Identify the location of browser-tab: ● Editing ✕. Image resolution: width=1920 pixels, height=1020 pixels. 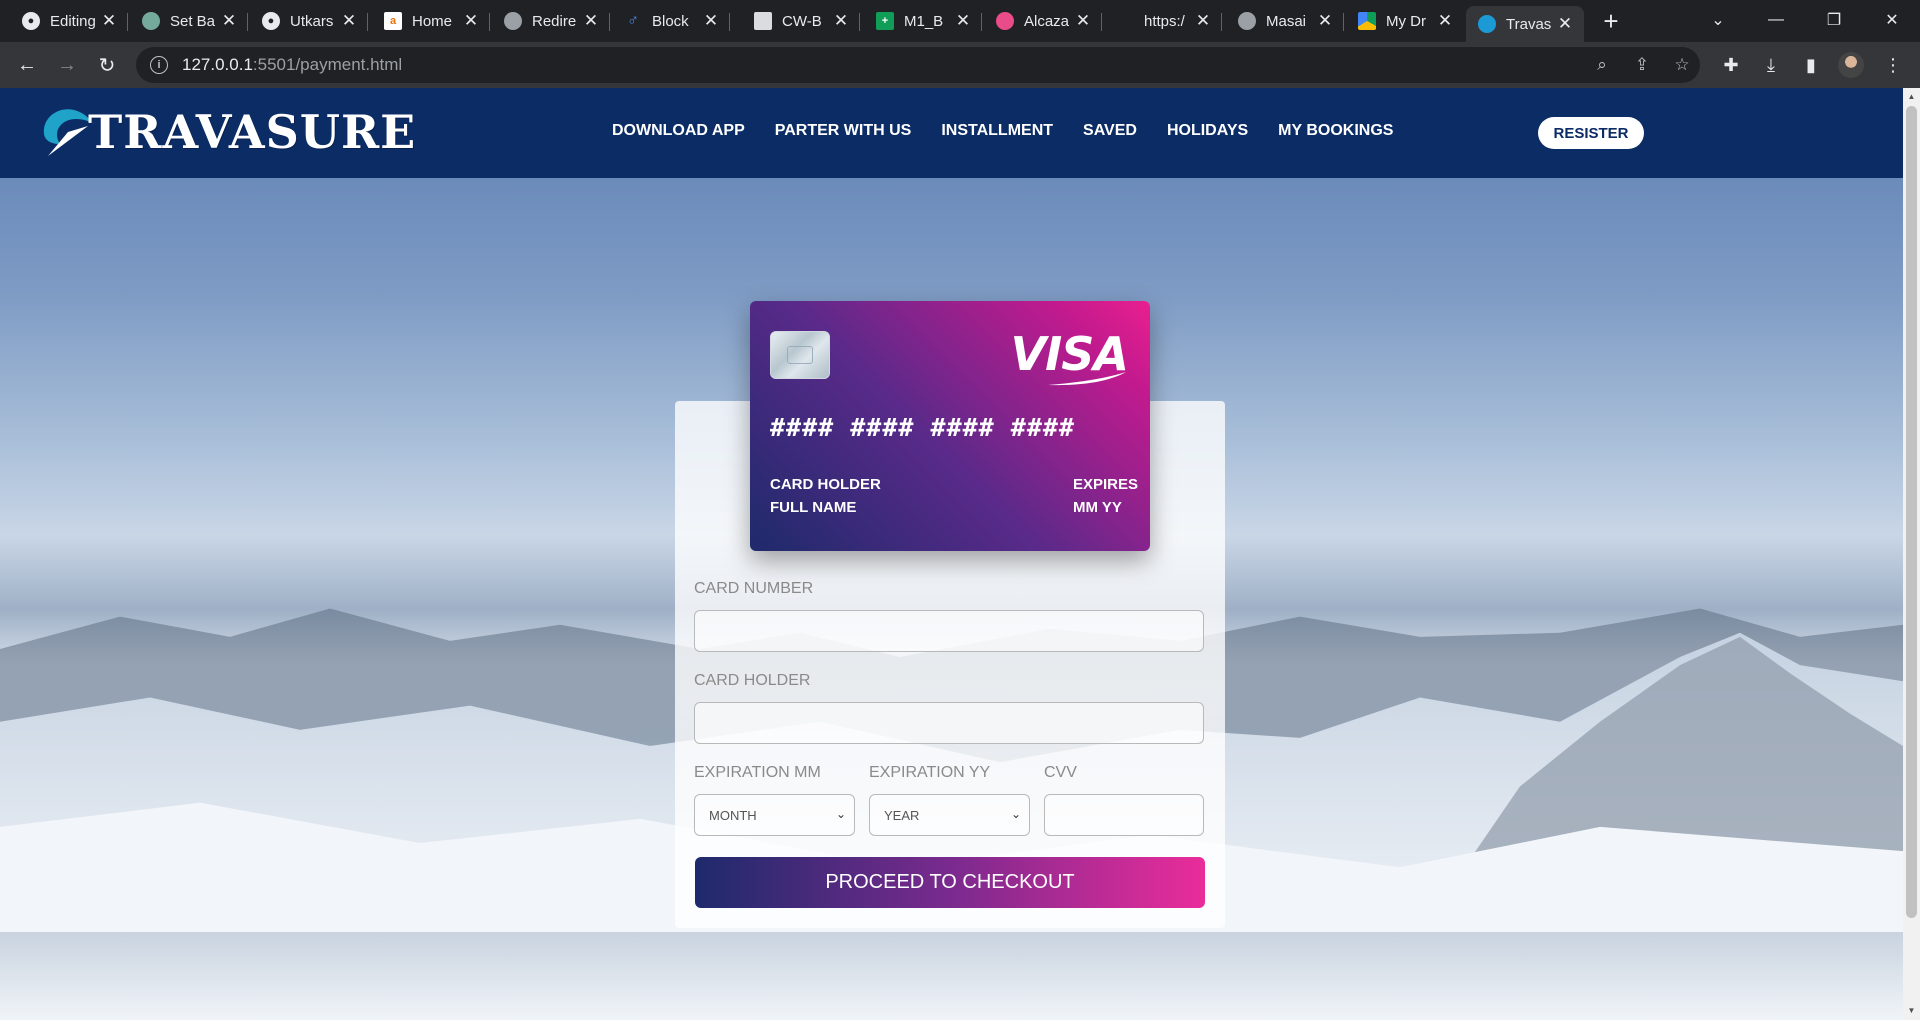
(69, 21).